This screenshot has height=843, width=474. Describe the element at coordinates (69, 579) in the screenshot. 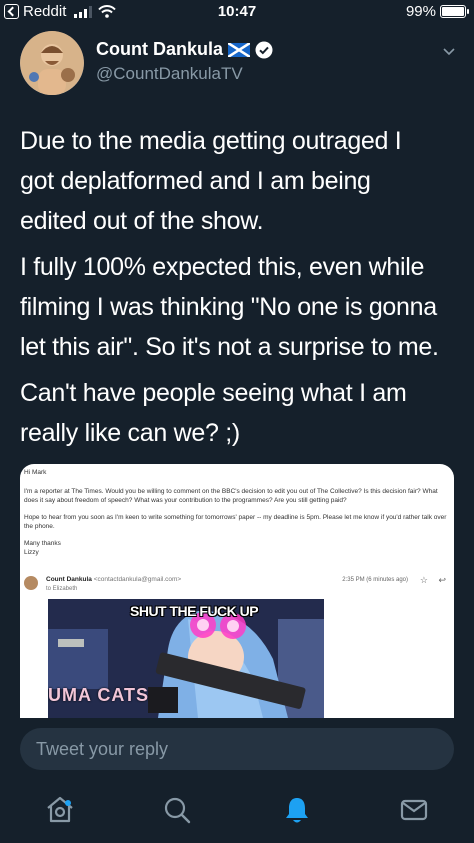

I see `sender-name: Count Dankula` at that location.